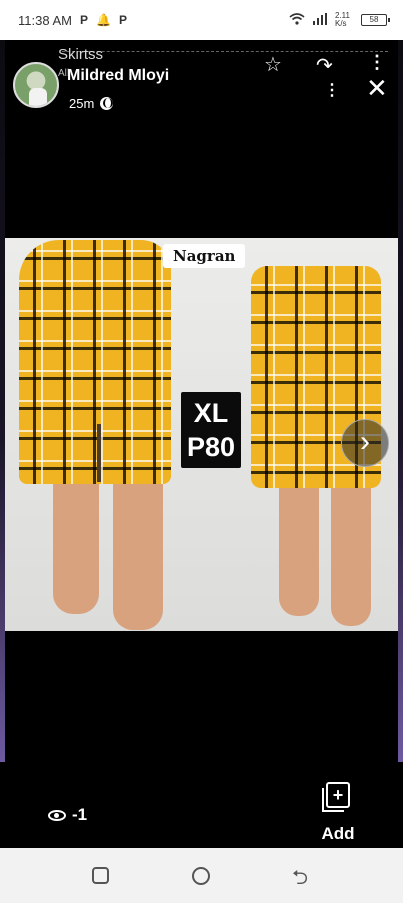 The height and width of the screenshot is (903, 403). Describe the element at coordinates (377, 62) in the screenshot. I see `more-icon: ⋮` at that location.